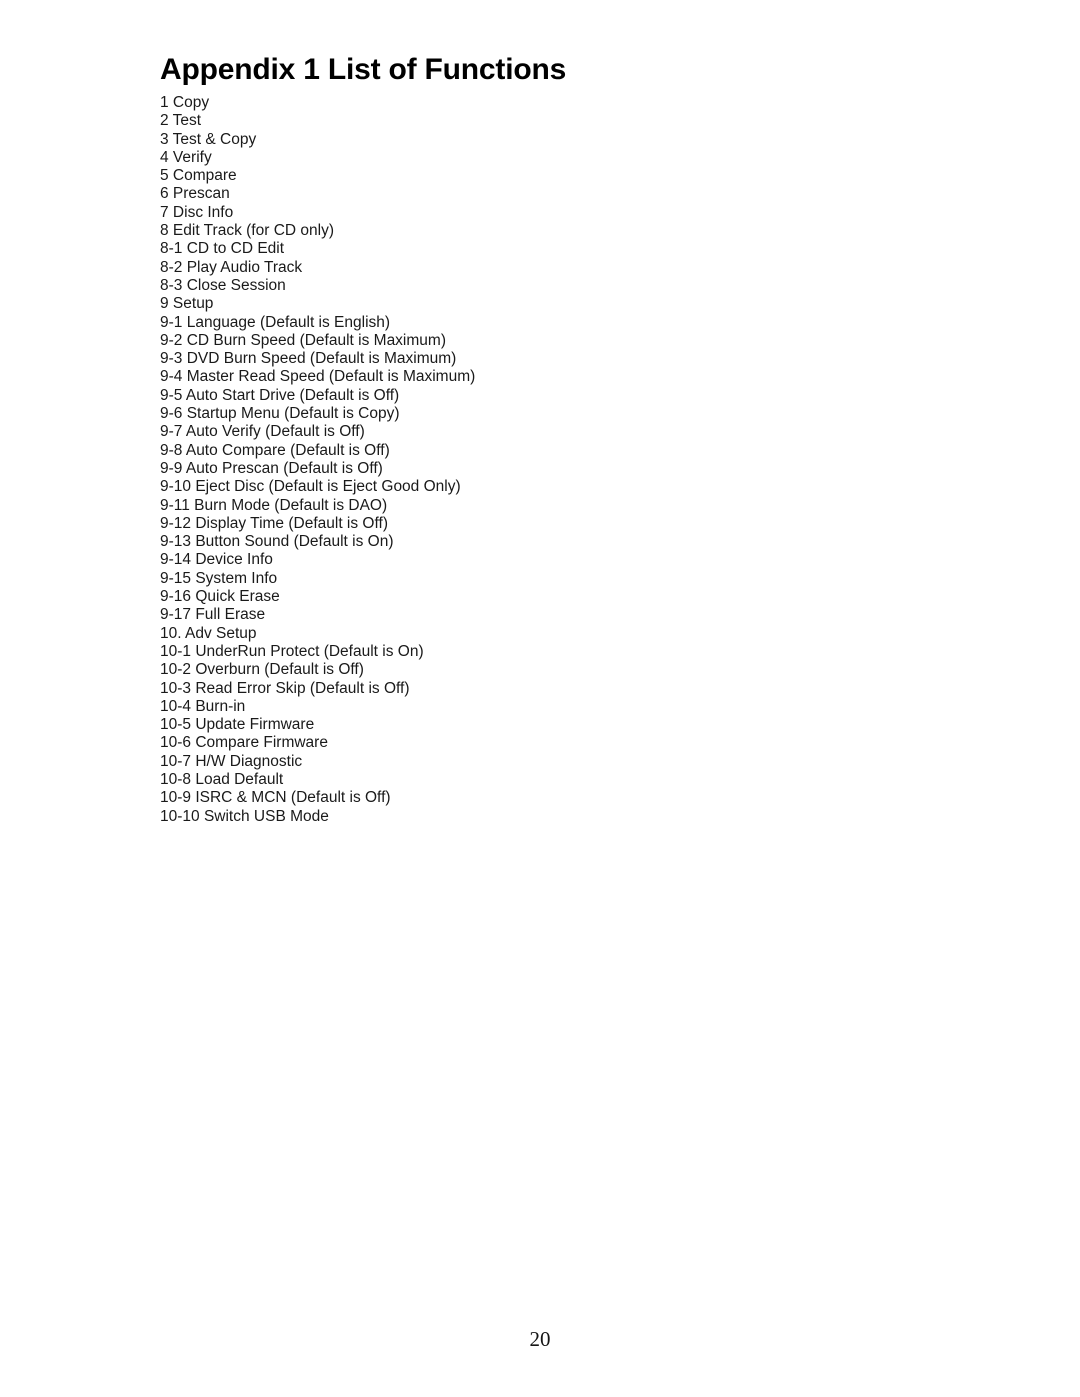  Describe the element at coordinates (237, 725) in the screenshot. I see `function-list-item: 10-5 Update Firmware` at that location.